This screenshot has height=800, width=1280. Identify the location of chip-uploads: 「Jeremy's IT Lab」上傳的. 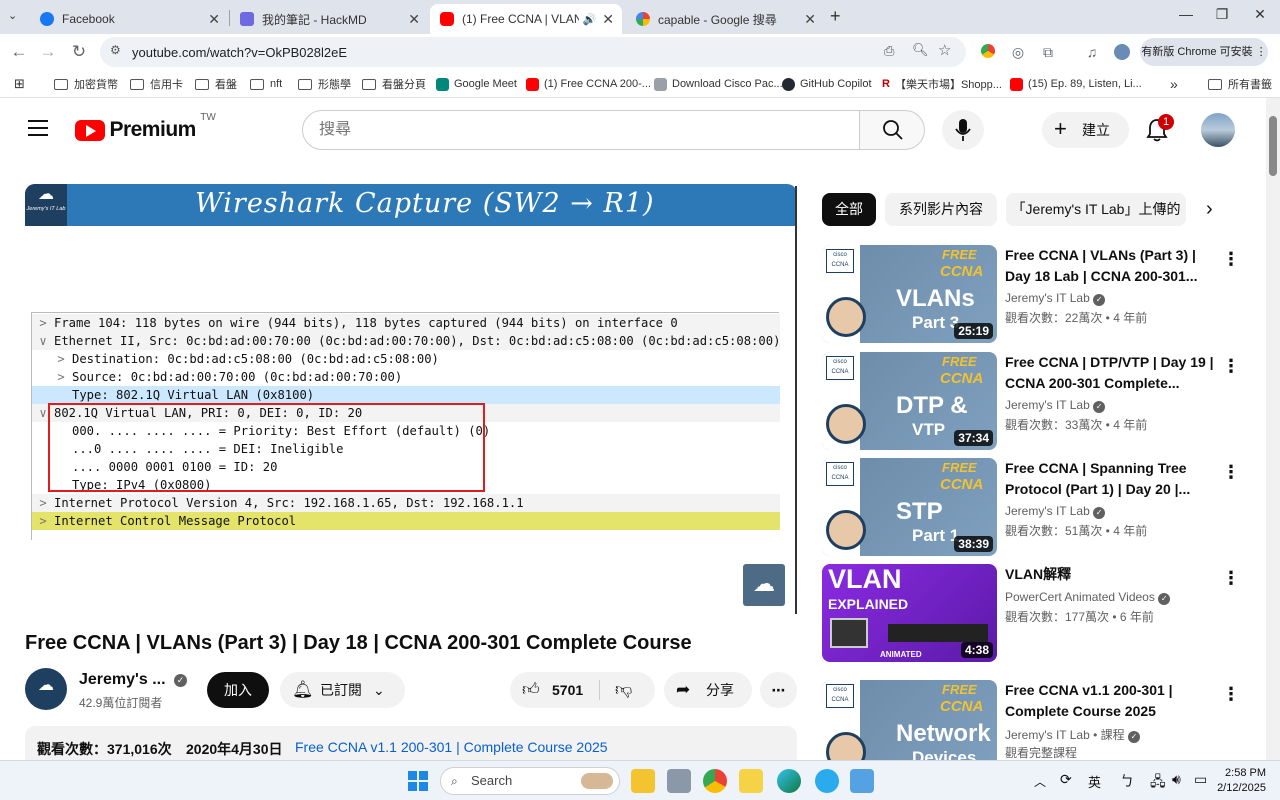
(1096, 209).